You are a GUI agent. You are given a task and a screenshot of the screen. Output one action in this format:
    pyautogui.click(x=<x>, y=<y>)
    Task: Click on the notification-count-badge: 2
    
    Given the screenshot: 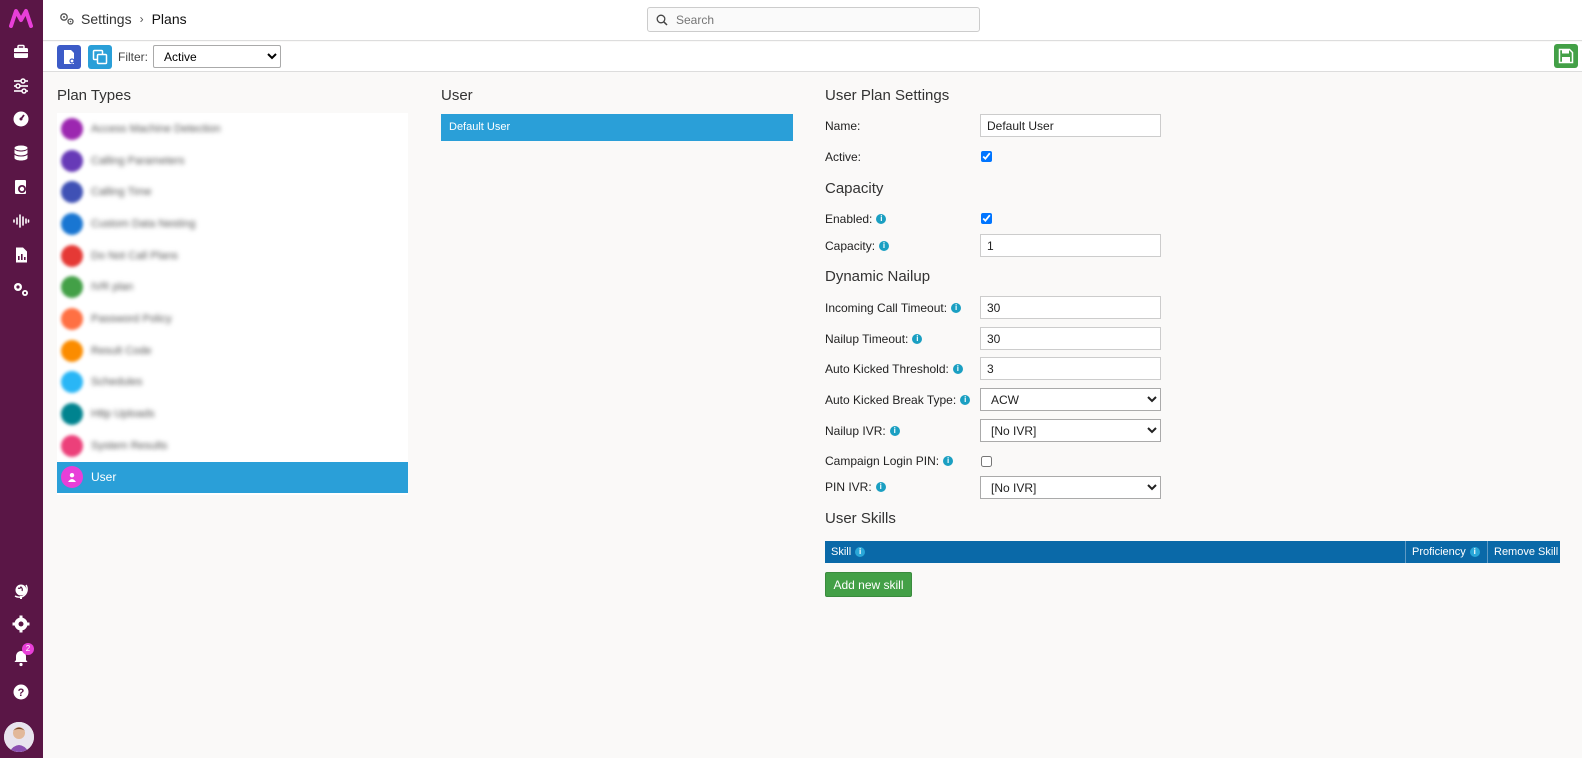 What is the action you would take?
    pyautogui.click(x=28, y=649)
    